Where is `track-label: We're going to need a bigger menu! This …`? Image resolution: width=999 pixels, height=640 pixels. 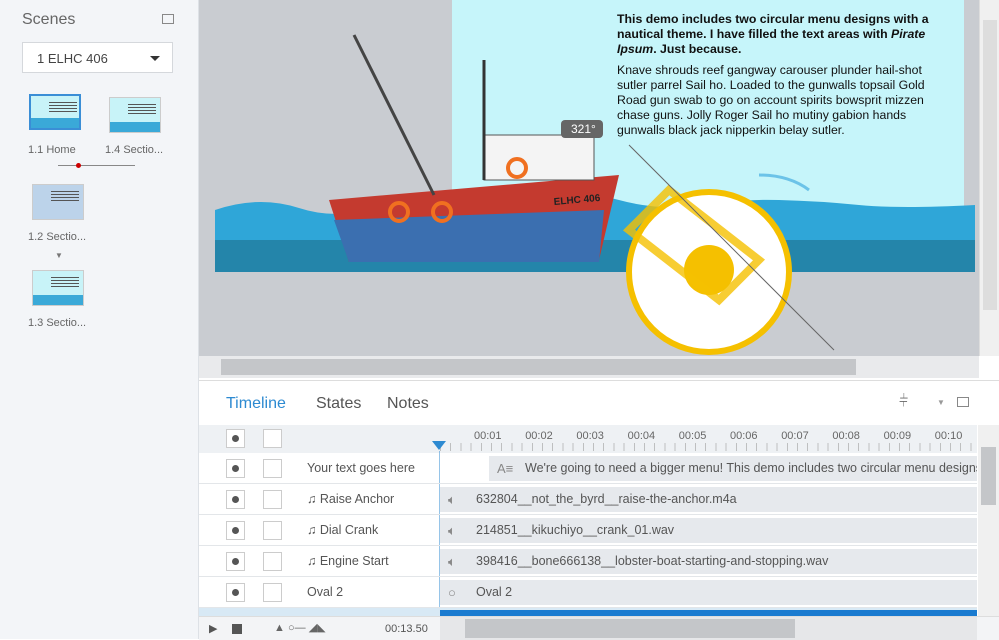
track-label: We're going to need a bigger menu! This … is located at coordinates (751, 468).